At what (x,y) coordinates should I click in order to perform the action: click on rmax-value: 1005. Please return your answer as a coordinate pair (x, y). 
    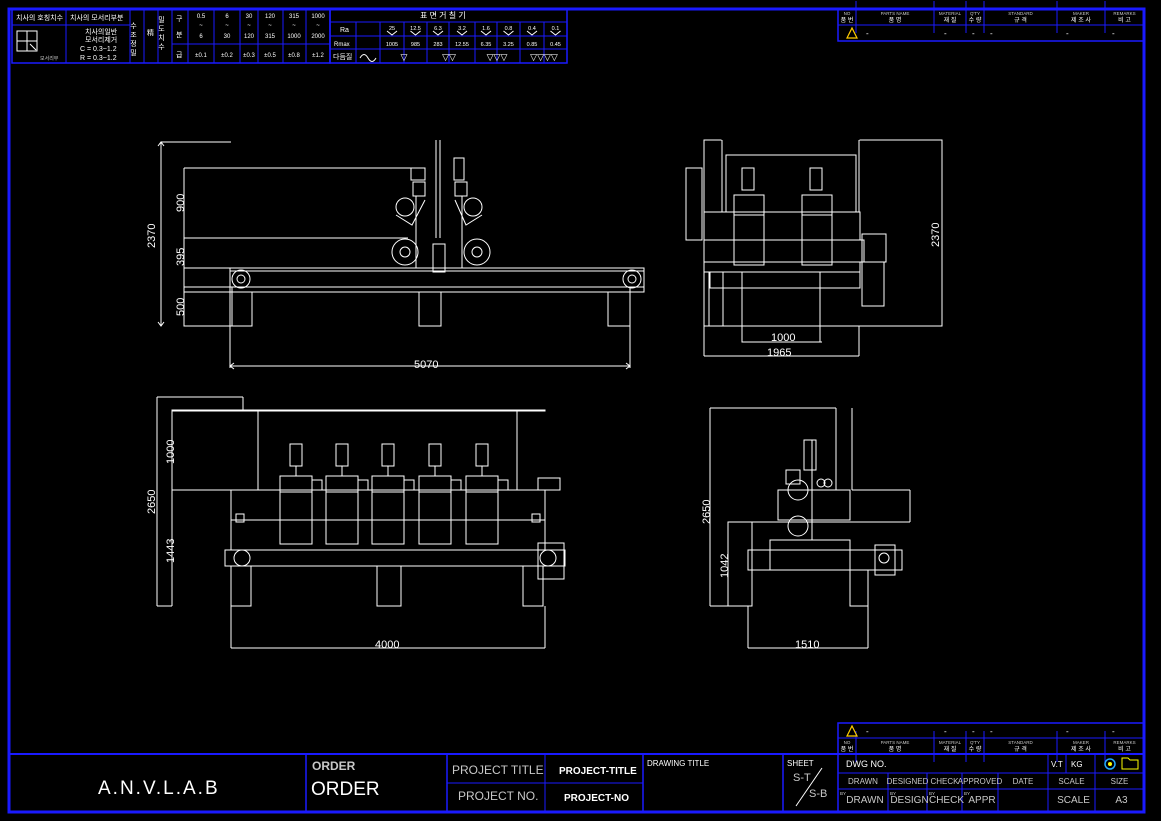
    Looking at the image, I should click on (392, 45).